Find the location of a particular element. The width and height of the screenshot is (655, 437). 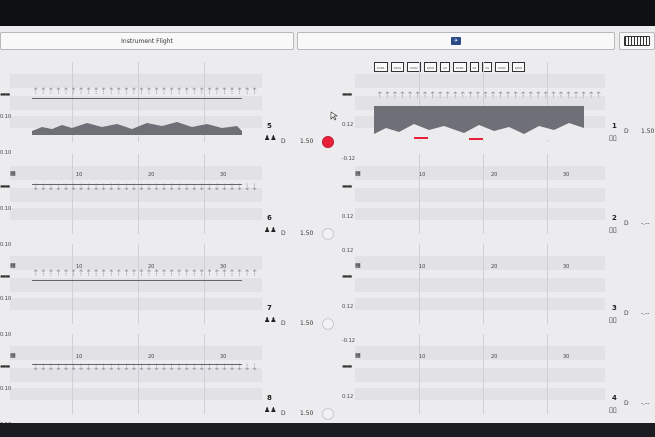

instrument-flight-title-button: Instrument Flight is located at coordinates (147, 41).